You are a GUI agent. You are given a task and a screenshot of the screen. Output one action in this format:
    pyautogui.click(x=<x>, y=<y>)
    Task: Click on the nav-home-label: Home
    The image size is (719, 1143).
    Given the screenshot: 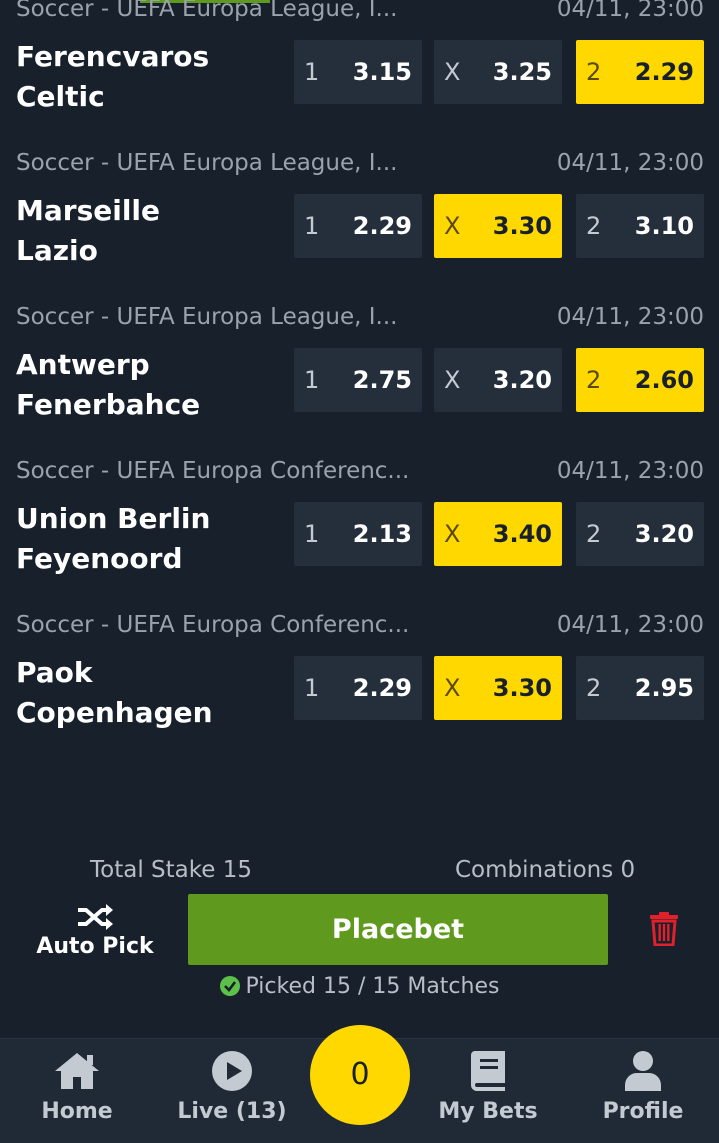 What is the action you would take?
    pyautogui.click(x=77, y=1111)
    